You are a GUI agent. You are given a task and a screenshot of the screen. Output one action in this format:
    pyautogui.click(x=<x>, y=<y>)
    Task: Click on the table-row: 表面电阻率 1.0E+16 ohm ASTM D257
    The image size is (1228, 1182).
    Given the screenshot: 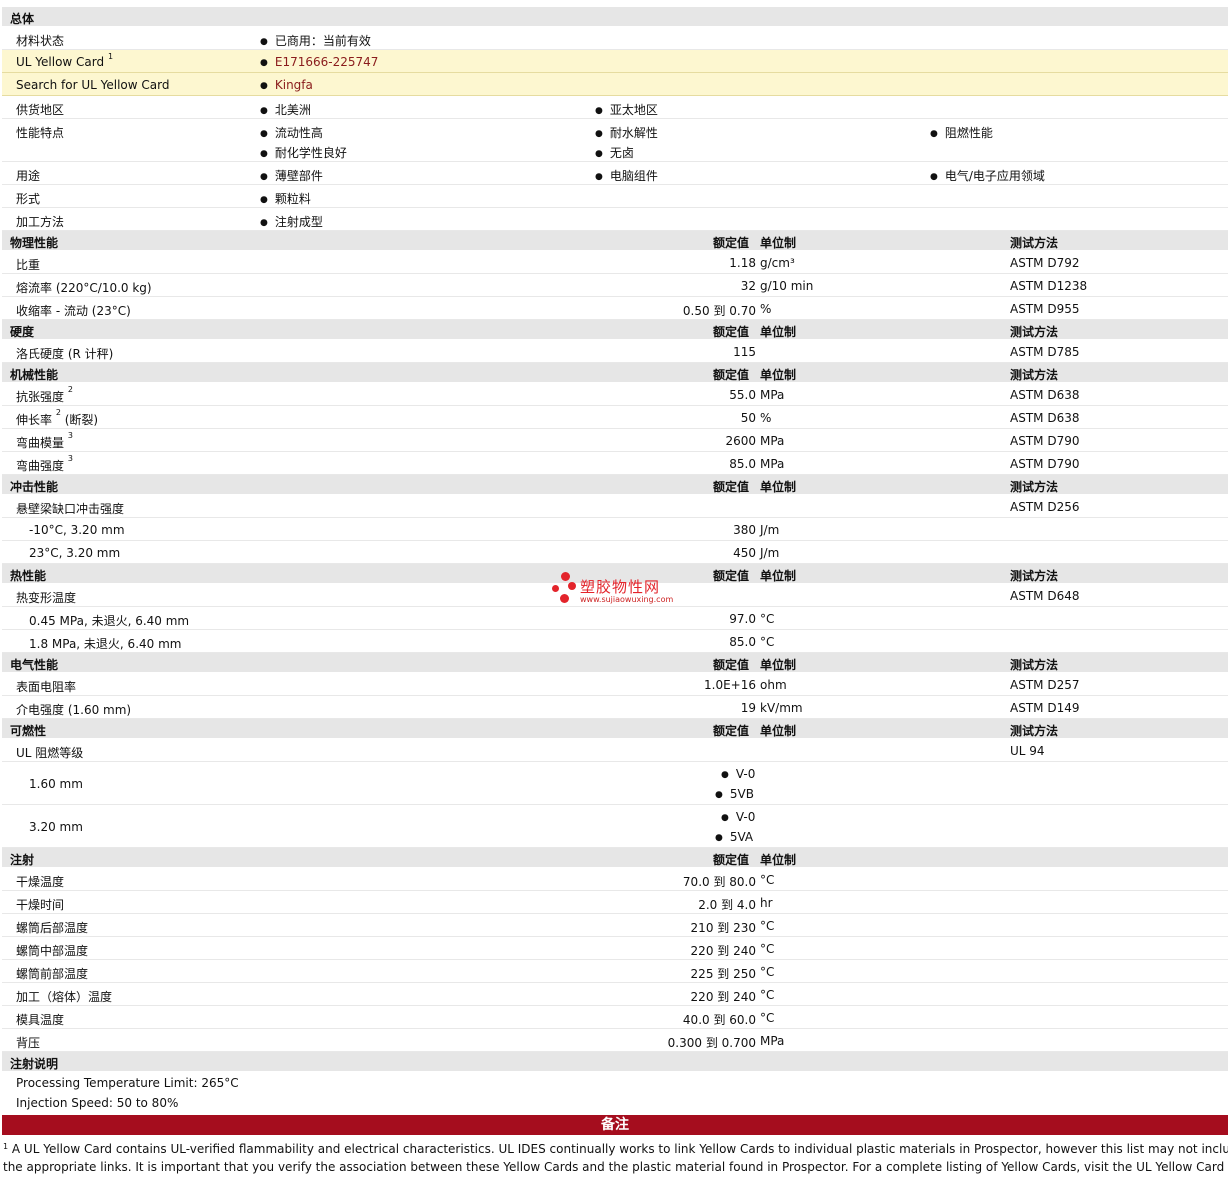 What is the action you would take?
    pyautogui.click(x=615, y=684)
    